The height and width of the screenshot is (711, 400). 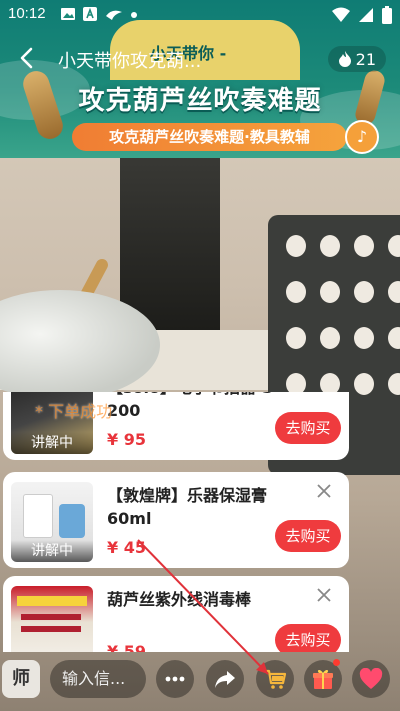 I want to click on status-time: 10:12, so click(x=27, y=13).